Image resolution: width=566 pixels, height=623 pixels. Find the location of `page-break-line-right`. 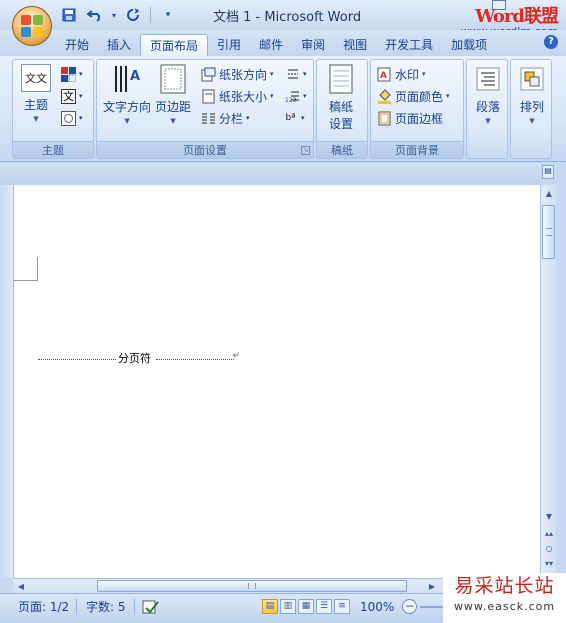

page-break-line-right is located at coordinates (195, 359).